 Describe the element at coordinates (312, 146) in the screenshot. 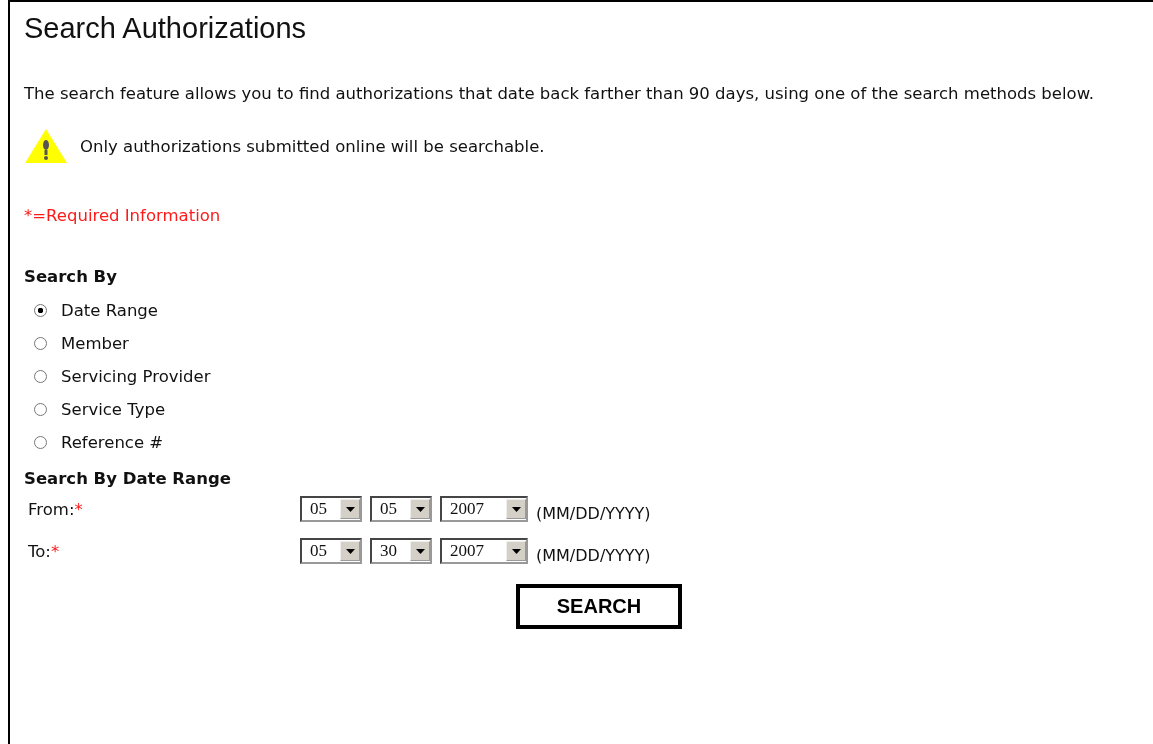

I see `warning-text: Only authorizations submitted online will be searchable.` at that location.